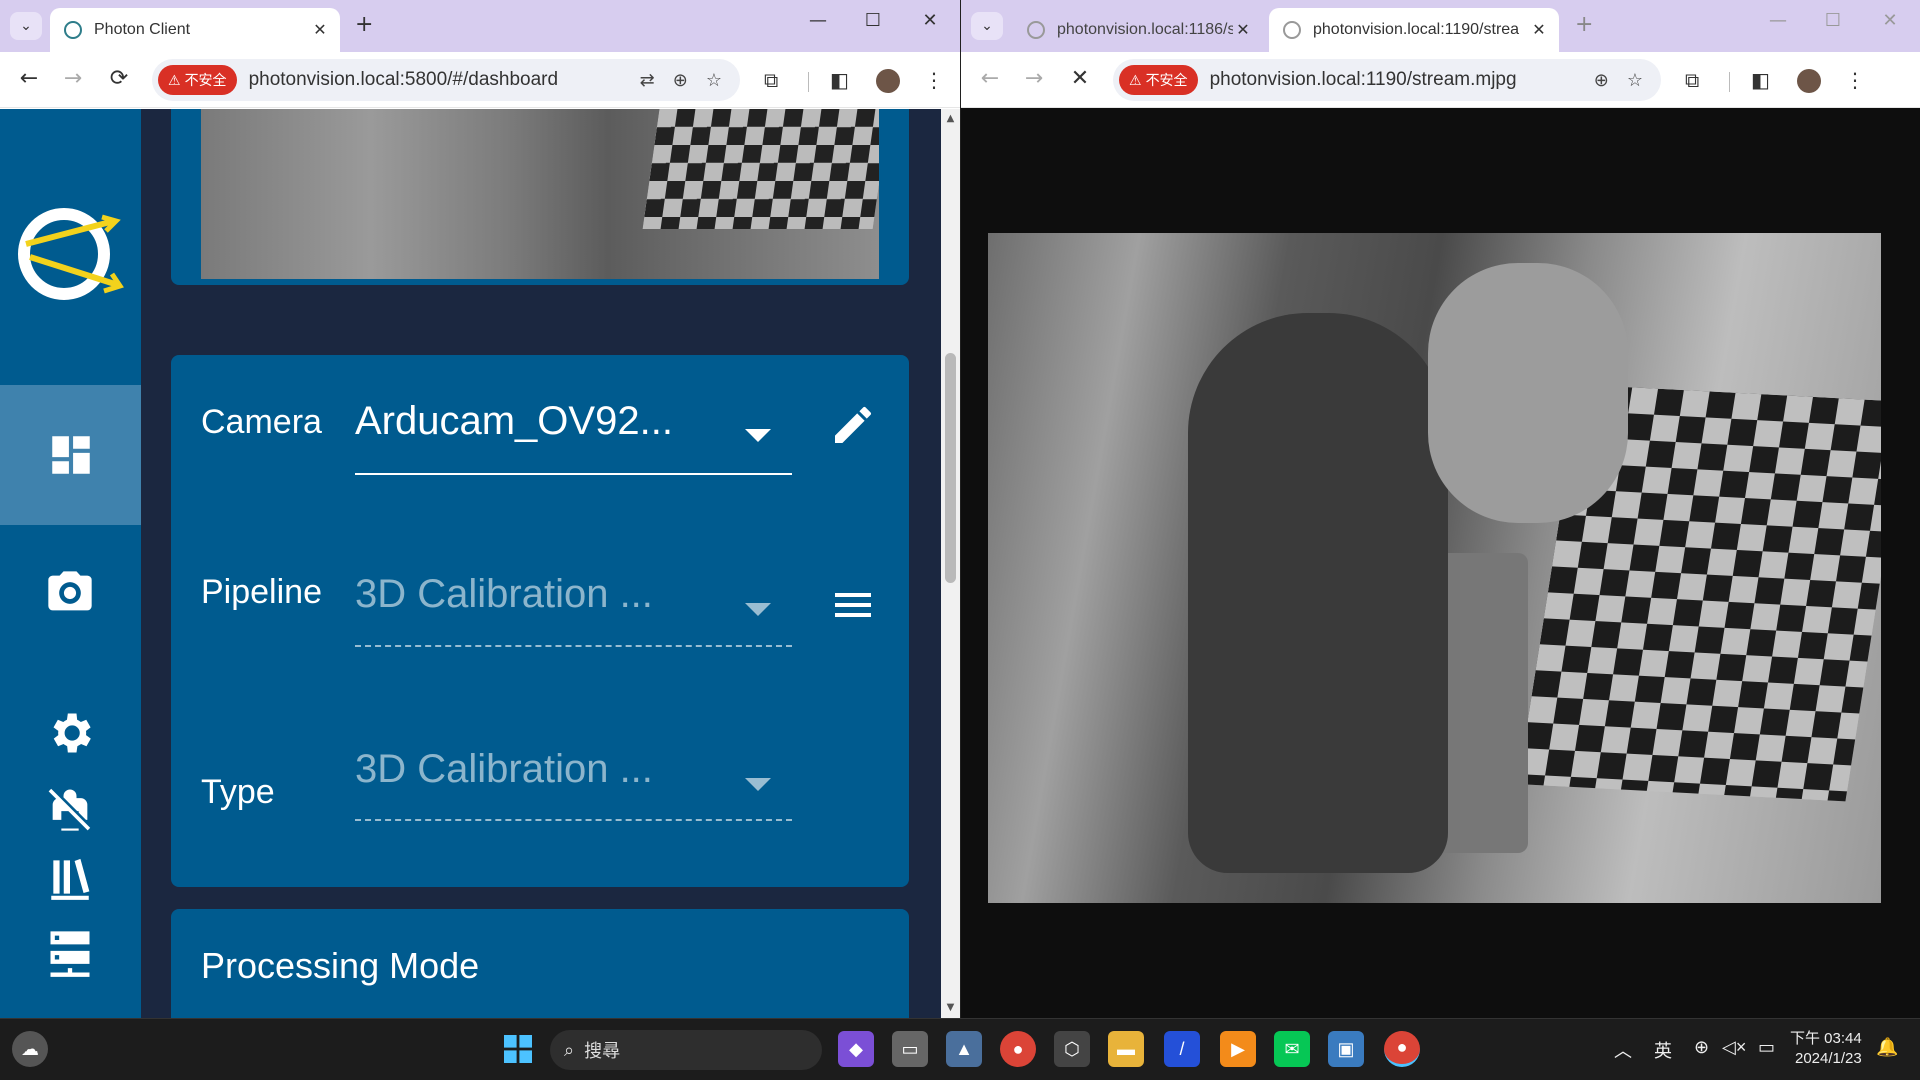 The image size is (1920, 1080). I want to click on start-button, so click(518, 1049).